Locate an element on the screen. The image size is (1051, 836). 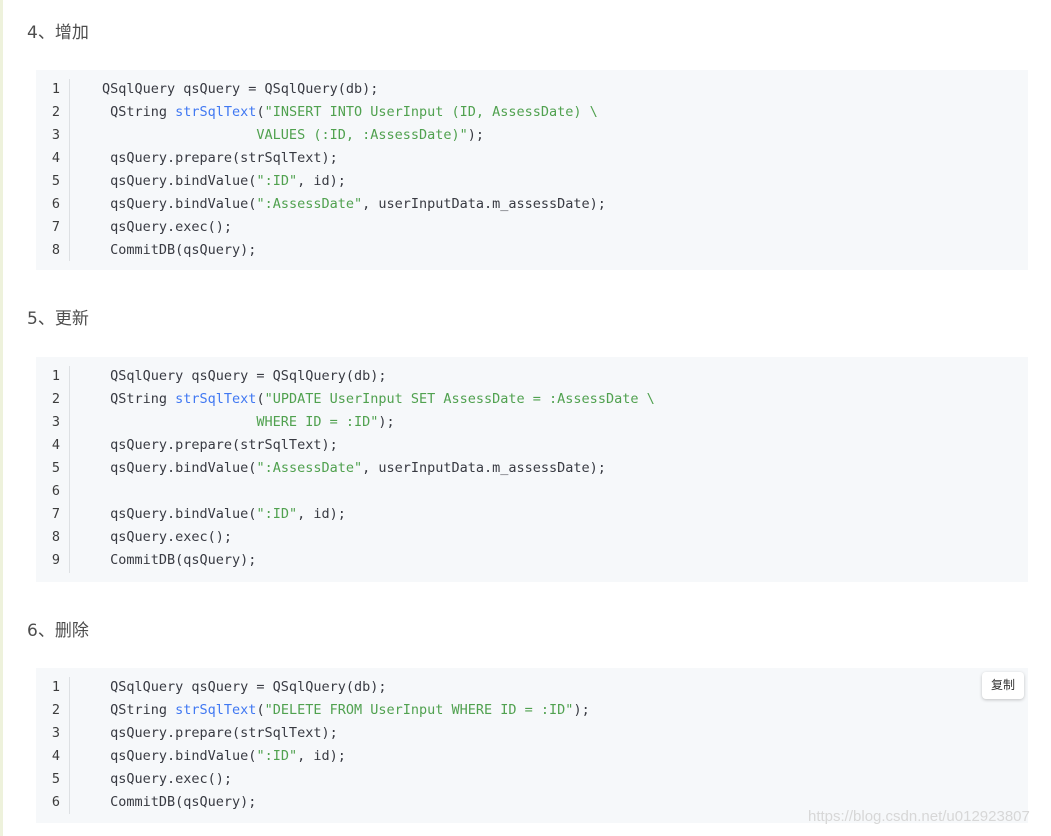
code-string: "DELETE FROM UserInput WHERE ID = :ID" is located at coordinates (419, 710).